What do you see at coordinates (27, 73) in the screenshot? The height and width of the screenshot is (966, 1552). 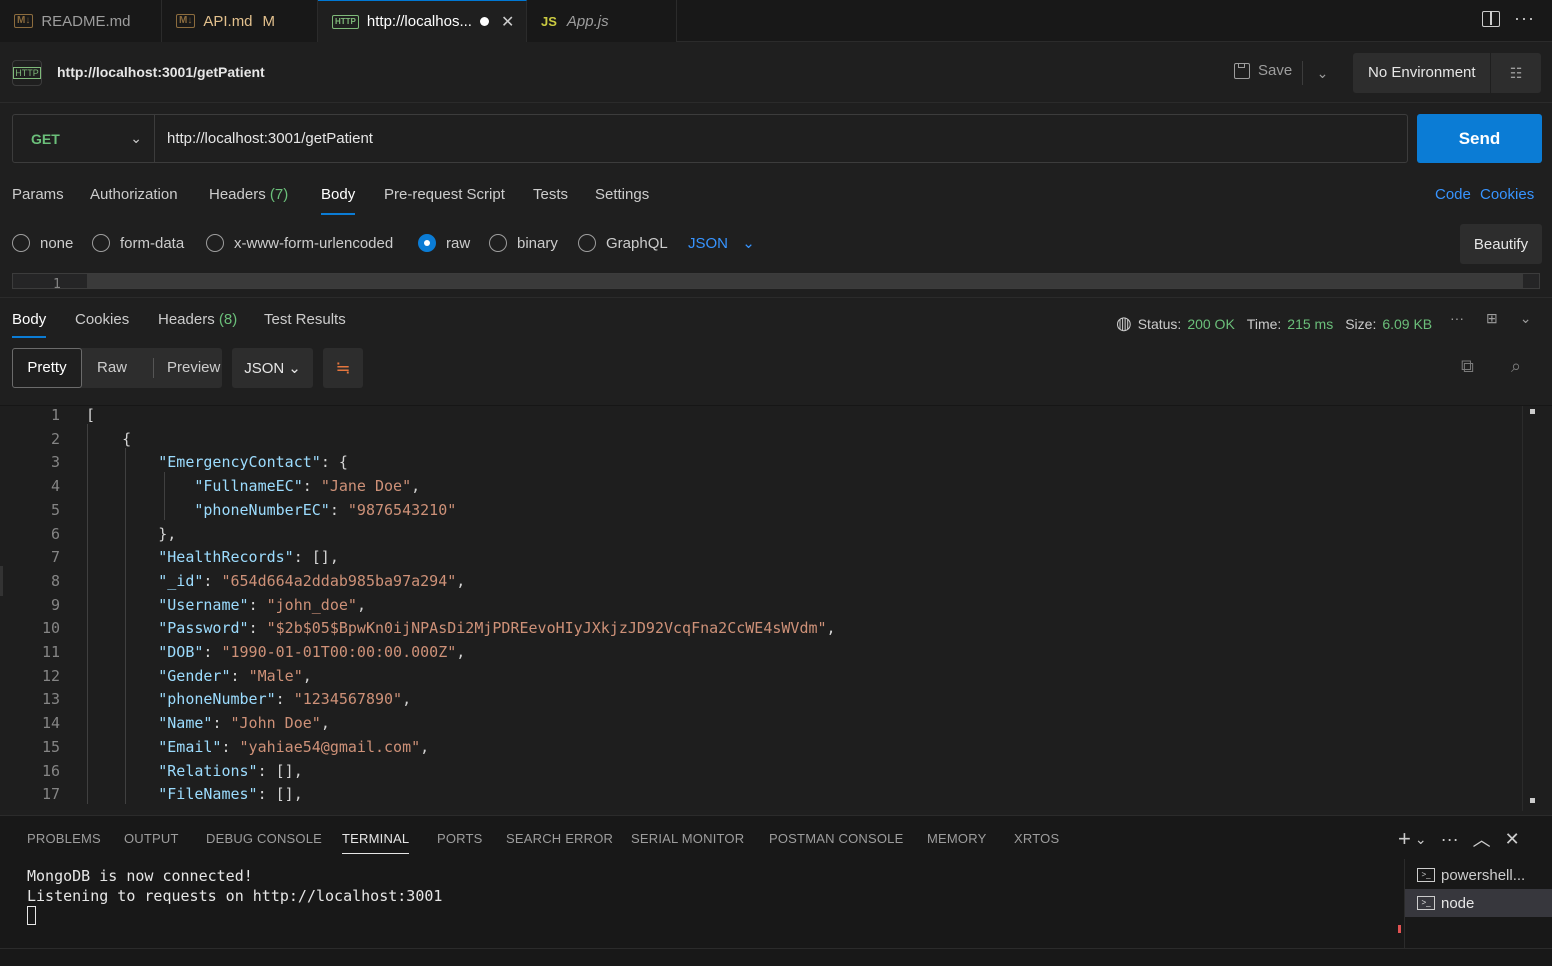 I see `http-icon: HTTP` at bounding box center [27, 73].